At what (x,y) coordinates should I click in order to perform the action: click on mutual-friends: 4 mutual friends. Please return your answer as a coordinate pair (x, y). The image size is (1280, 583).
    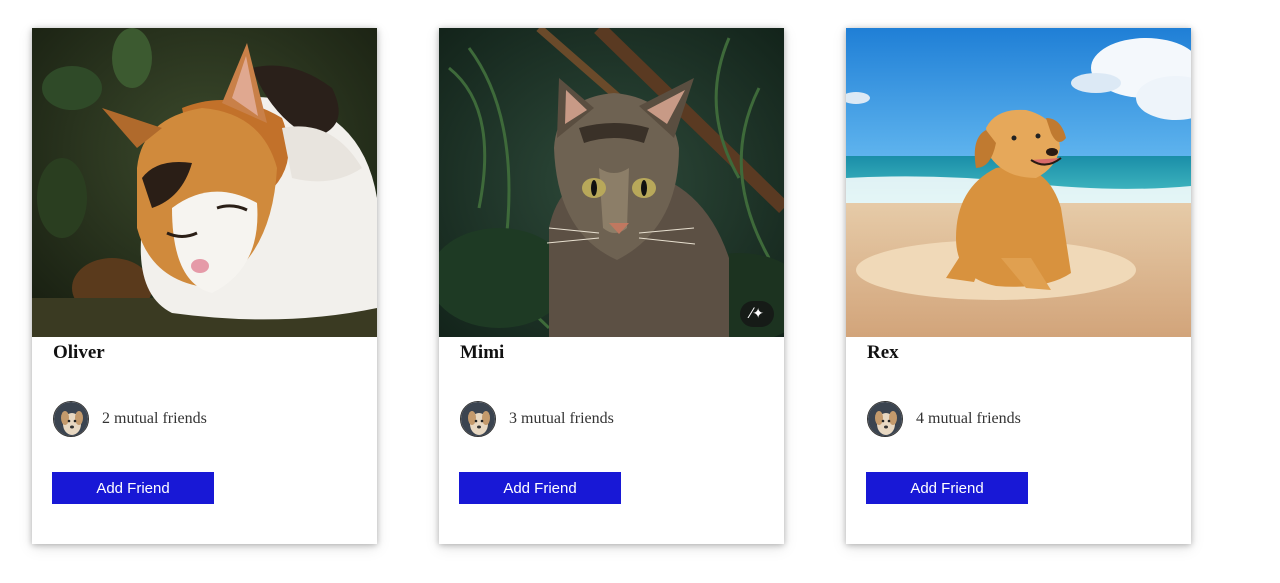
    Looking at the image, I should click on (944, 418).